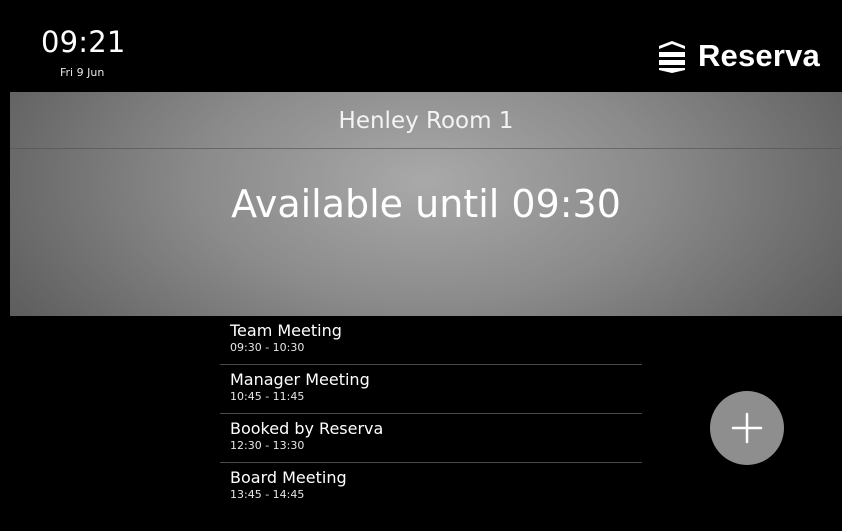 This screenshot has width=842, height=531. Describe the element at coordinates (267, 396) in the screenshot. I see `booking-time: 10:45 - 11:45` at that location.